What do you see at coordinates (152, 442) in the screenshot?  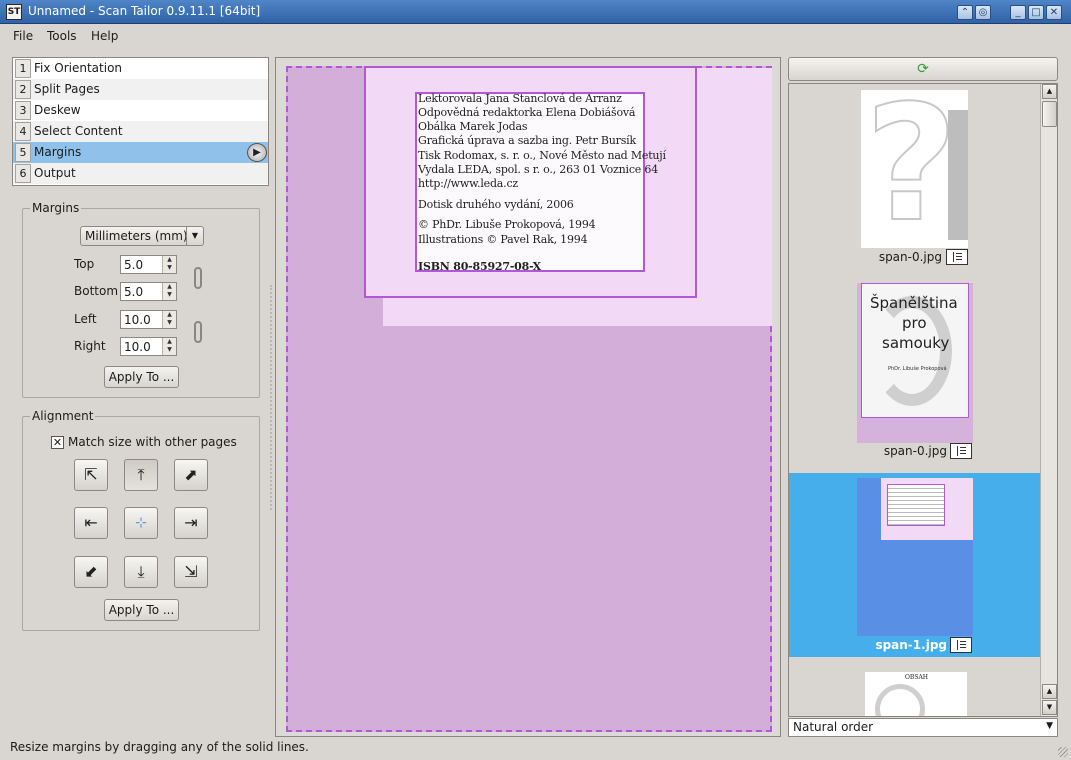 I see `match-size-label: Match size with other pages` at bounding box center [152, 442].